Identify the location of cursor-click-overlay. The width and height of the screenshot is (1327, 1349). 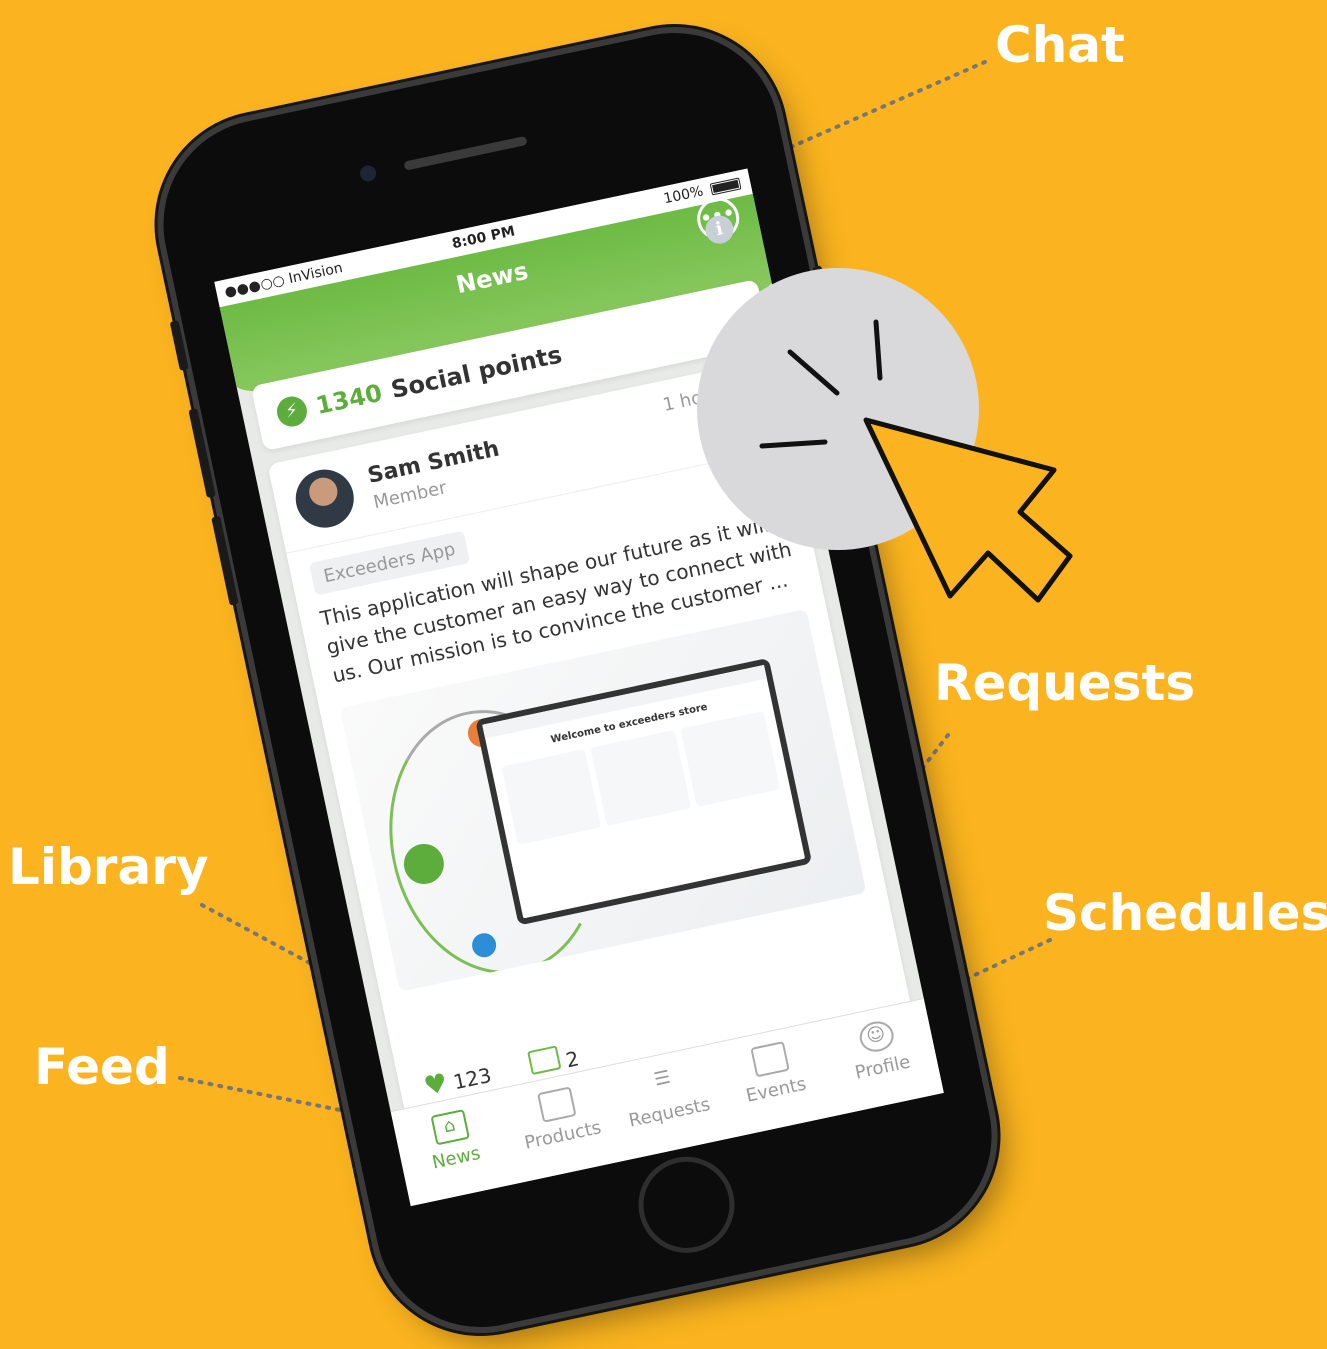
(916, 461).